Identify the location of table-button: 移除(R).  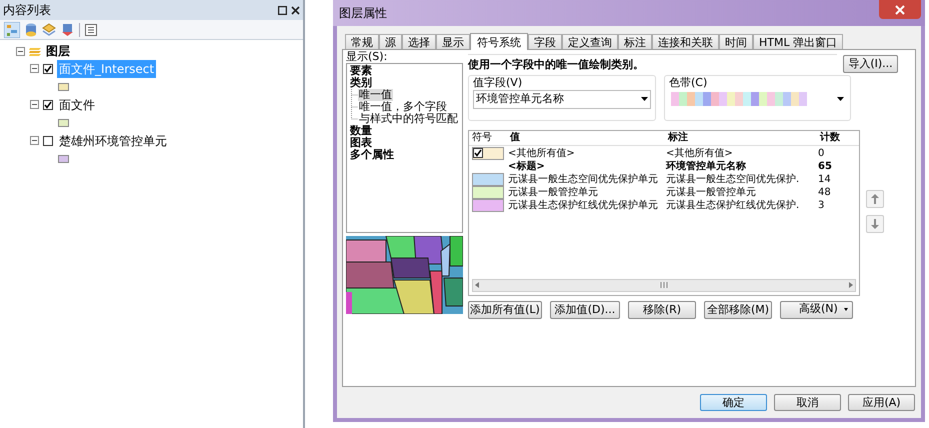
(662, 309).